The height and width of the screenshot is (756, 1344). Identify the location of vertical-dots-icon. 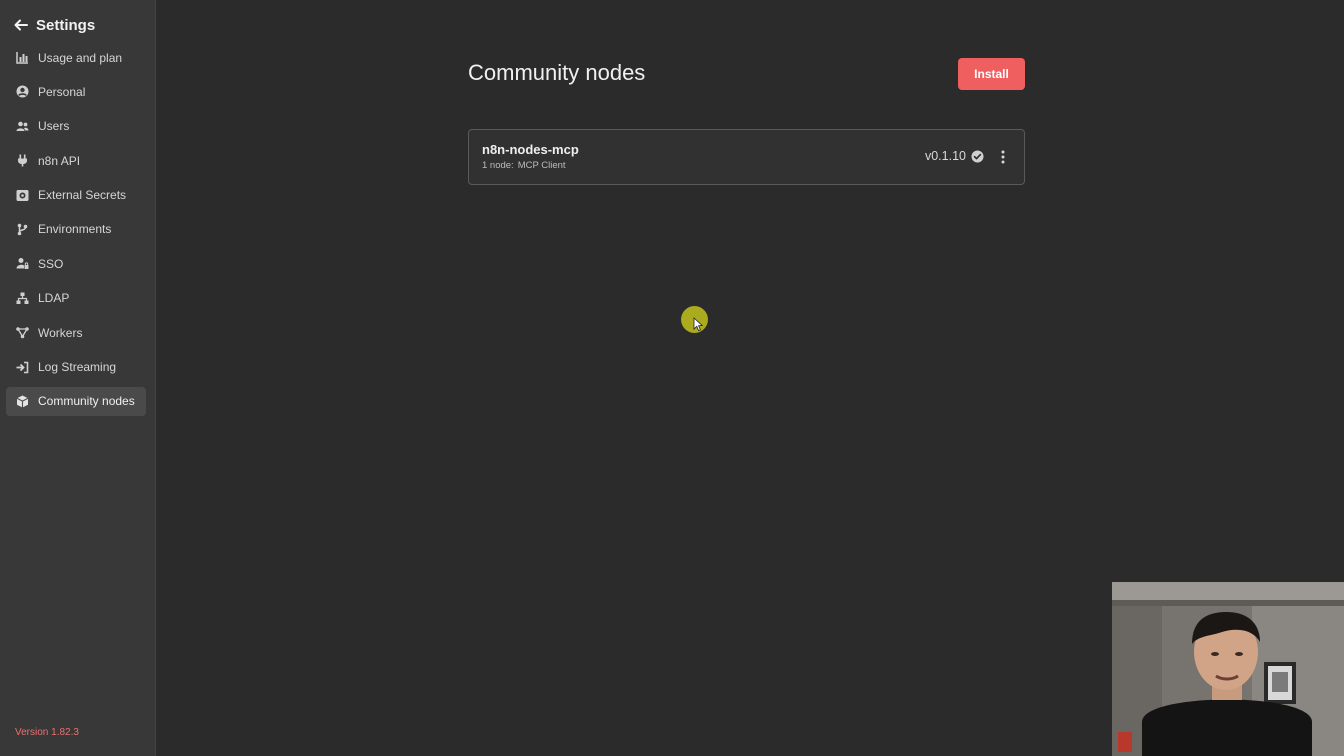
(1003, 157).